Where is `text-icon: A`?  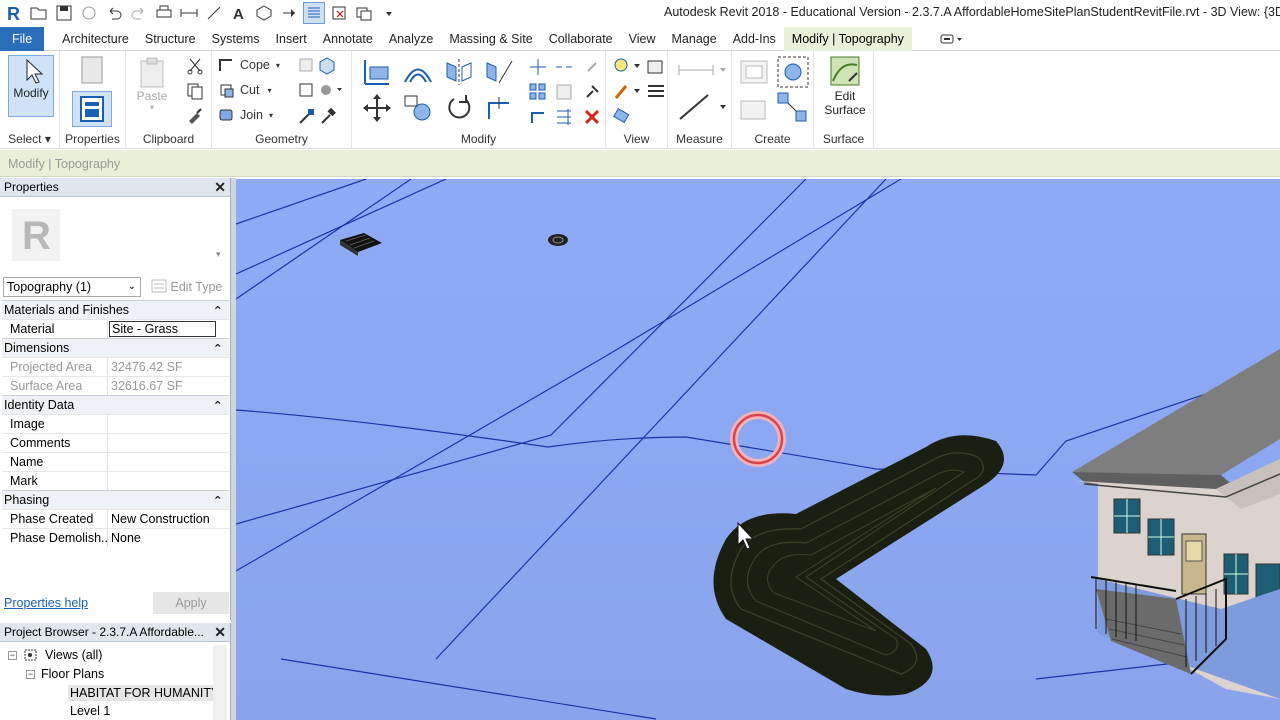
text-icon: A is located at coordinates (239, 13).